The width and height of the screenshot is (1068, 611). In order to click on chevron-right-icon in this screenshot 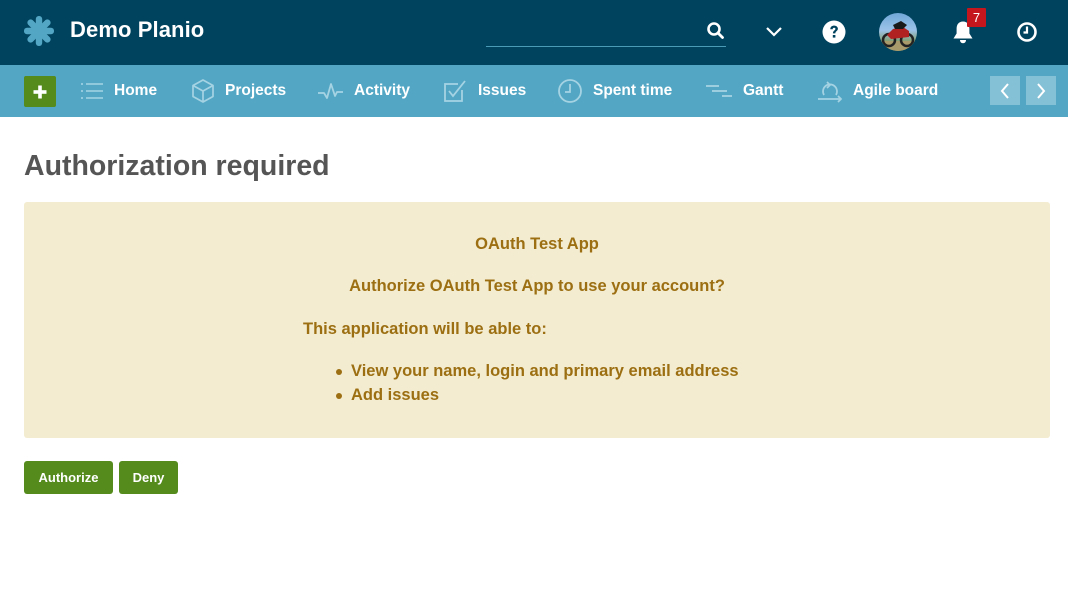, I will do `click(1041, 90)`.